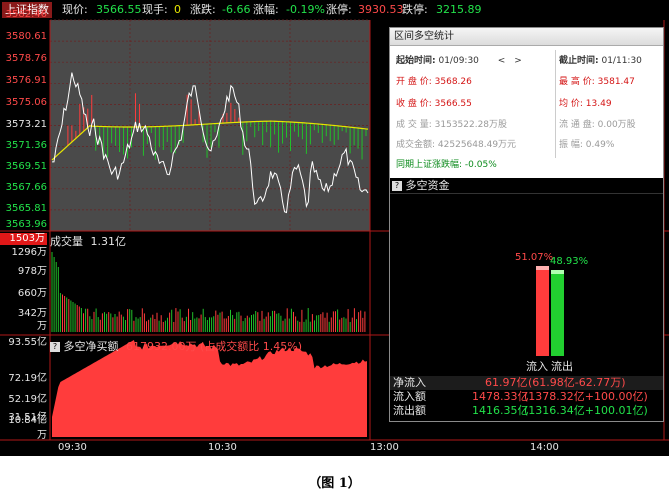  What do you see at coordinates (108, 241) in the screenshot?
I see `volume-total: 1.31亿` at bounding box center [108, 241].